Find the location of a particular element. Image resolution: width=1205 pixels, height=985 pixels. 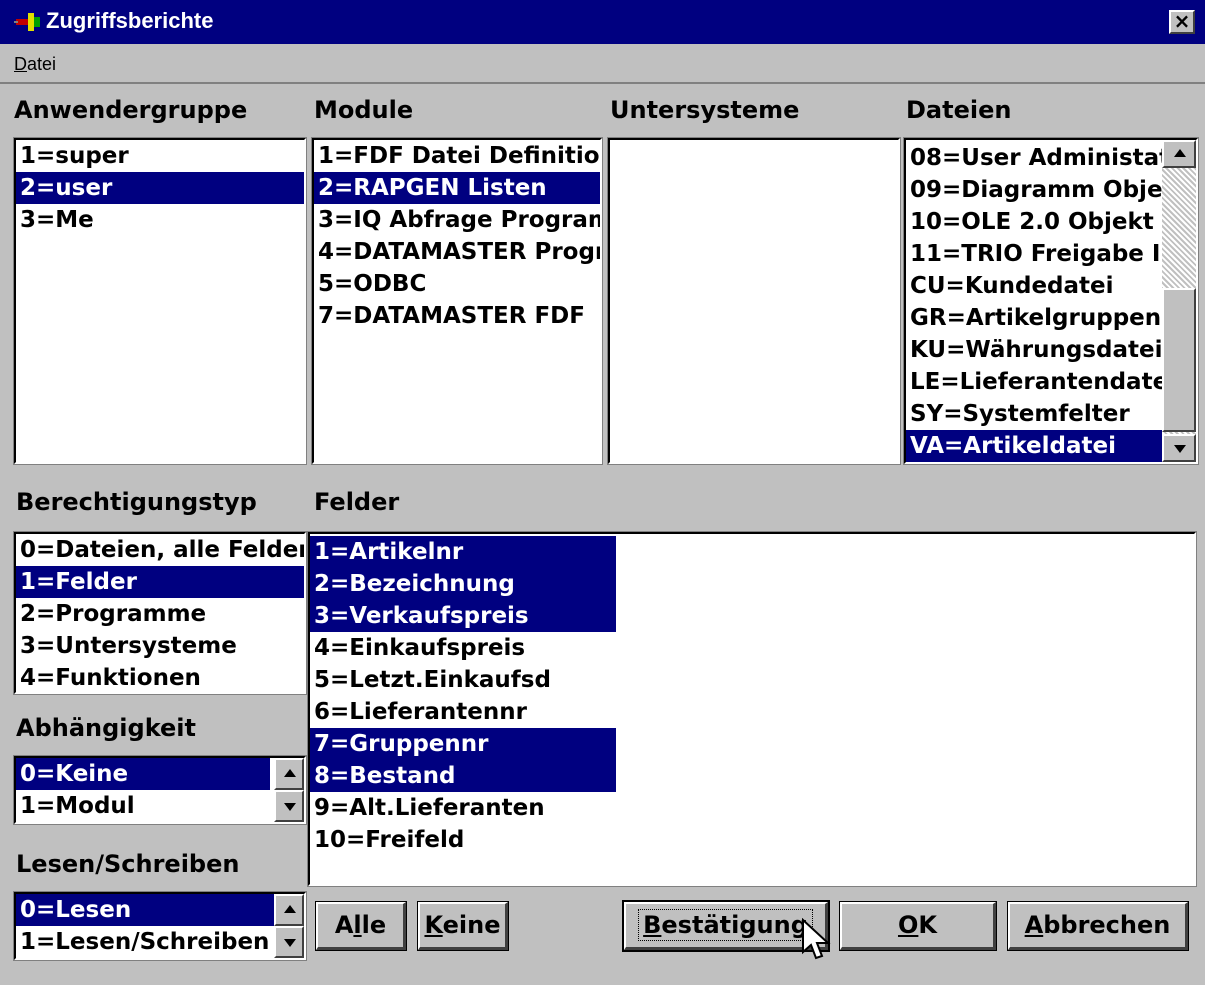

list-item: SY=Systemfelter is located at coordinates (1034, 414).